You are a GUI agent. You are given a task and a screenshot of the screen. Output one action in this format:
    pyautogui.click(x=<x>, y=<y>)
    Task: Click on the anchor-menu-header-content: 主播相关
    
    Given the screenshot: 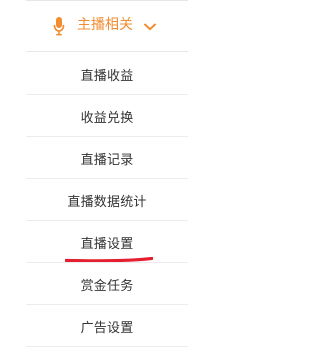 What is the action you would take?
    pyautogui.click(x=107, y=26)
    